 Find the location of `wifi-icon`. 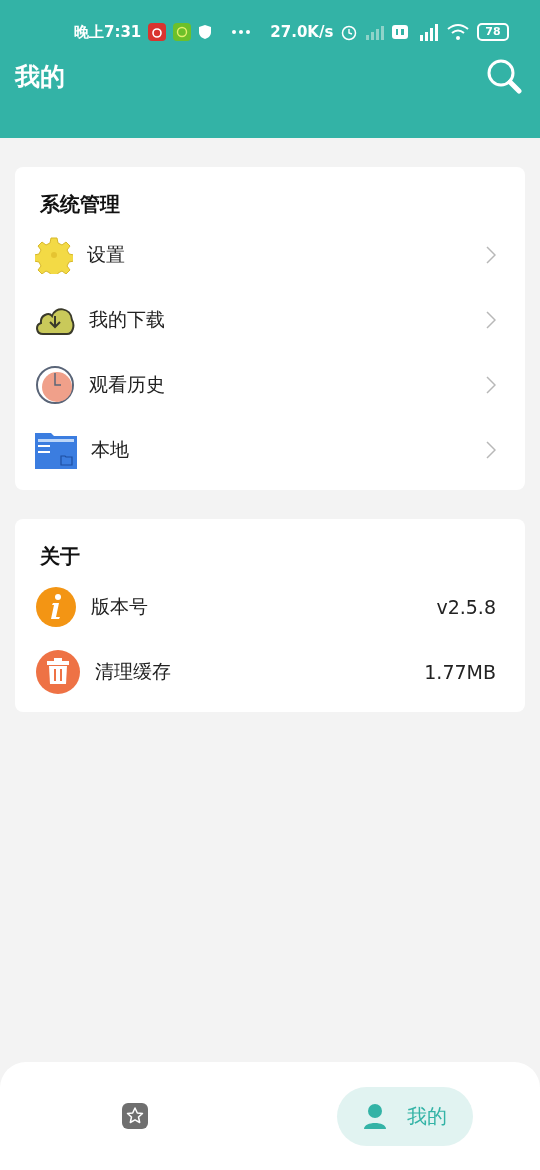

wifi-icon is located at coordinates (458, 32).